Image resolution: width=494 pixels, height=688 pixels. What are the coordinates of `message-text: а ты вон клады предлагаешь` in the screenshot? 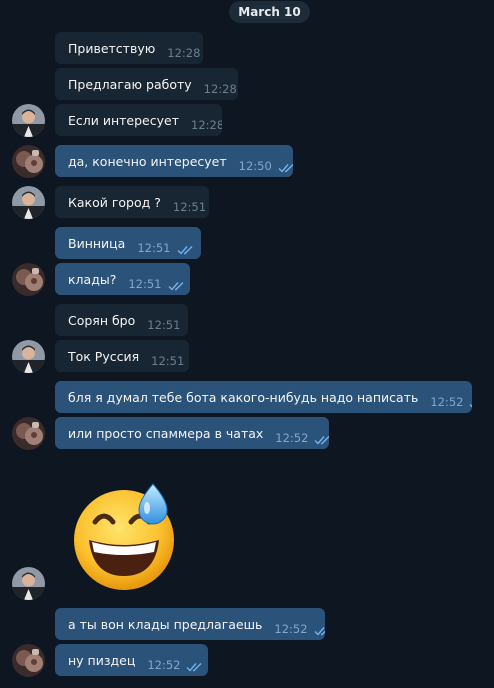 It's located at (165, 624).